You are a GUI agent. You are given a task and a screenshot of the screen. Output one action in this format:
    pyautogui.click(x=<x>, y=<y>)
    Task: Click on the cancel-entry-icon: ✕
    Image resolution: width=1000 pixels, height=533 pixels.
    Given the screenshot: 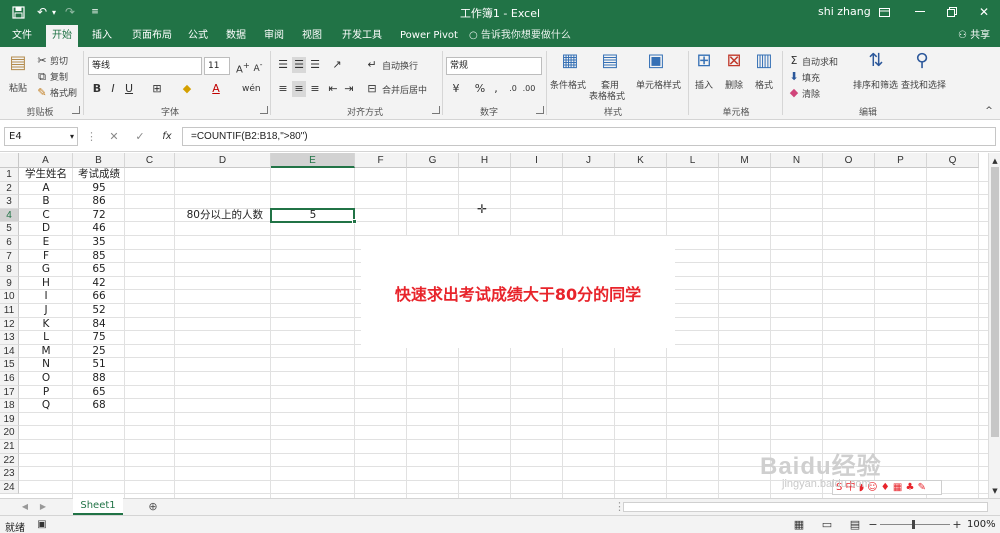 What is the action you would take?
    pyautogui.click(x=114, y=137)
    